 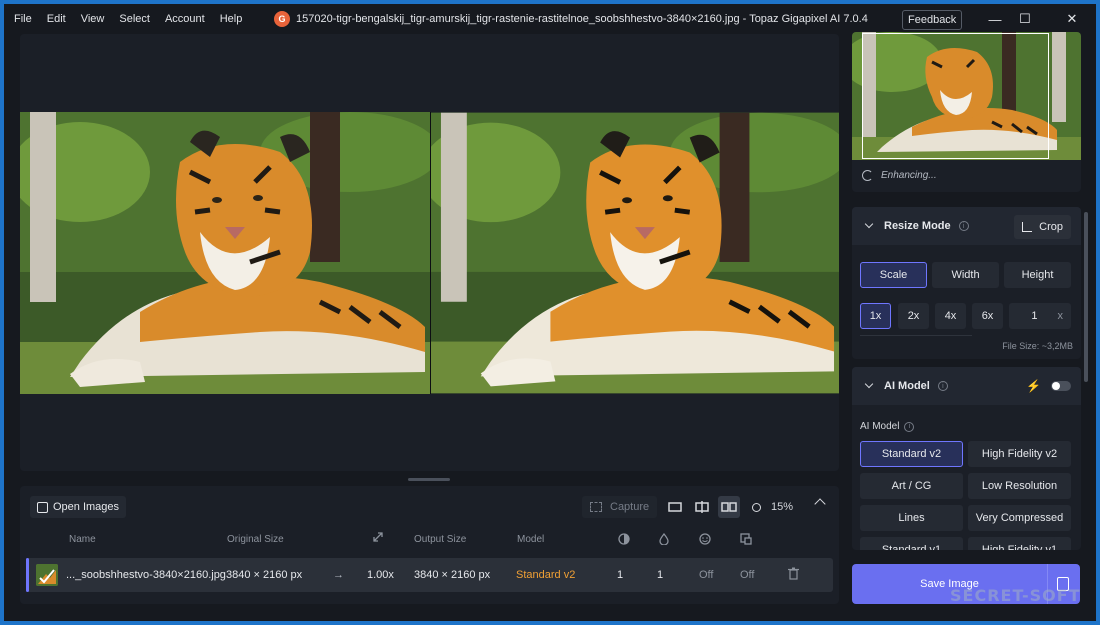 I want to click on menu-view: View, so click(x=93, y=19).